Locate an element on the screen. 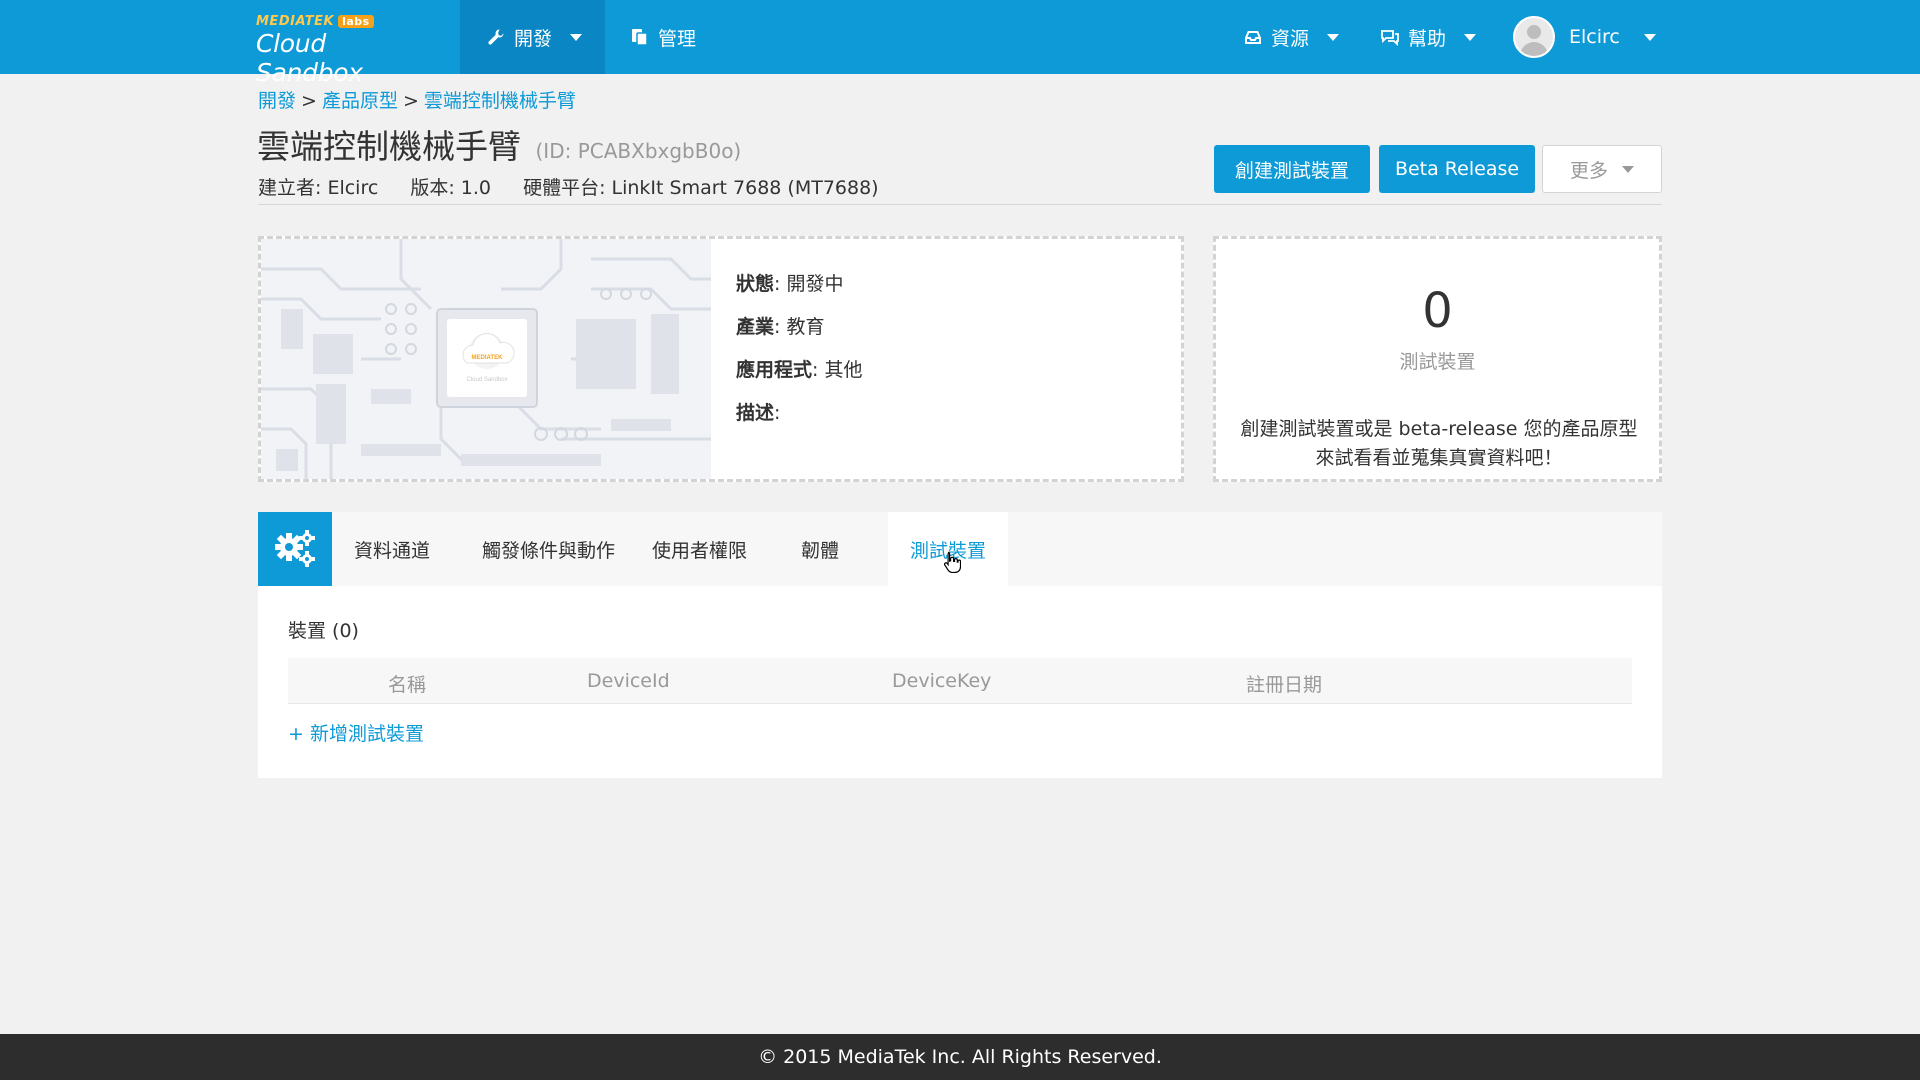 The height and width of the screenshot is (1080, 1920). status-value: : 開發中 is located at coordinates (809, 284).